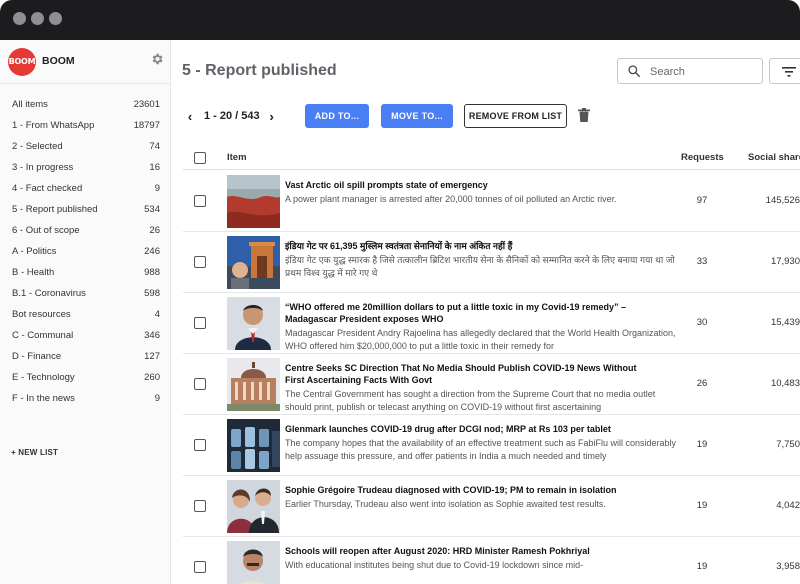 This screenshot has height=584, width=800. What do you see at coordinates (702, 200) in the screenshot?
I see `requests-count: 97` at bounding box center [702, 200].